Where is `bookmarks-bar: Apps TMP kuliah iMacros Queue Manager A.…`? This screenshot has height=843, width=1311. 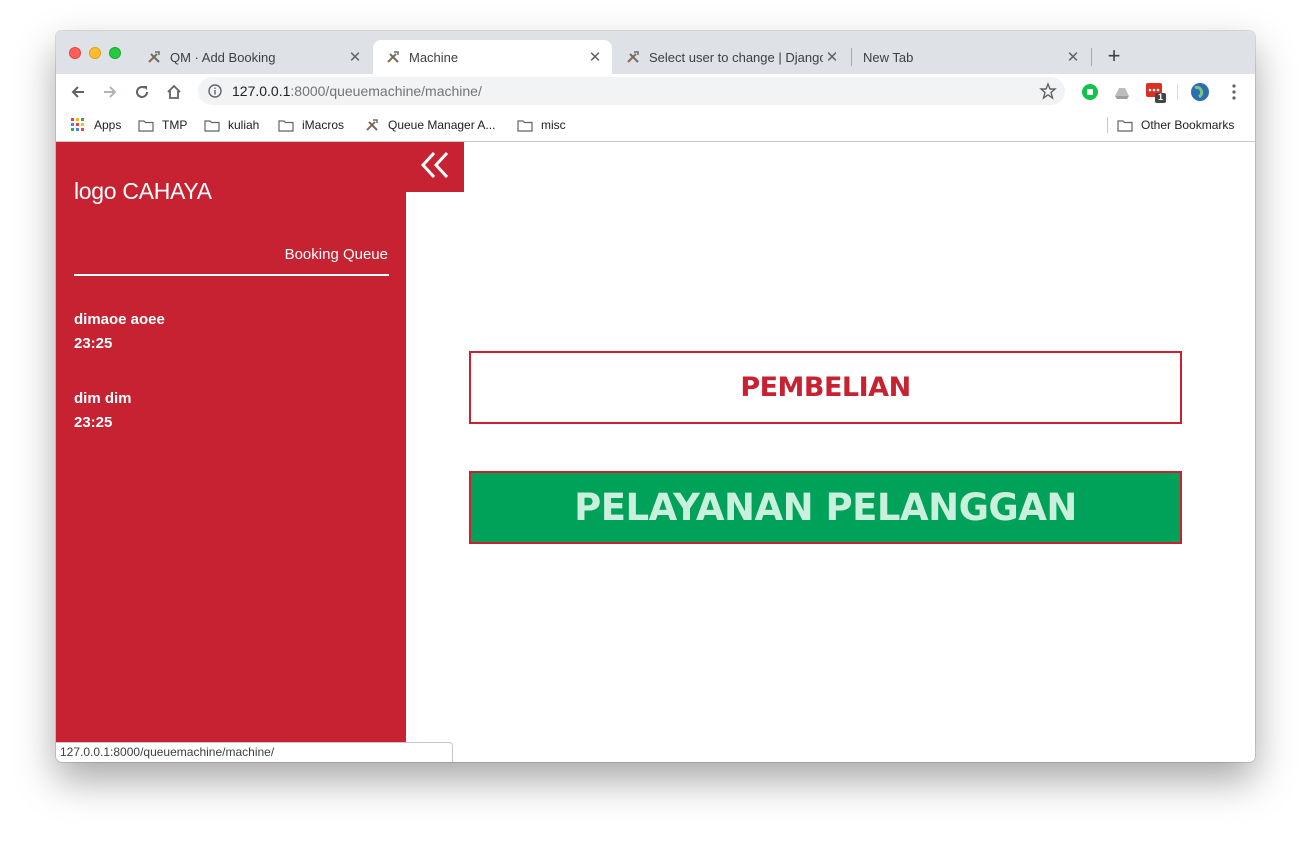
bookmarks-bar: Apps TMP kuliah iMacros Queue Manager A.… is located at coordinates (655, 125).